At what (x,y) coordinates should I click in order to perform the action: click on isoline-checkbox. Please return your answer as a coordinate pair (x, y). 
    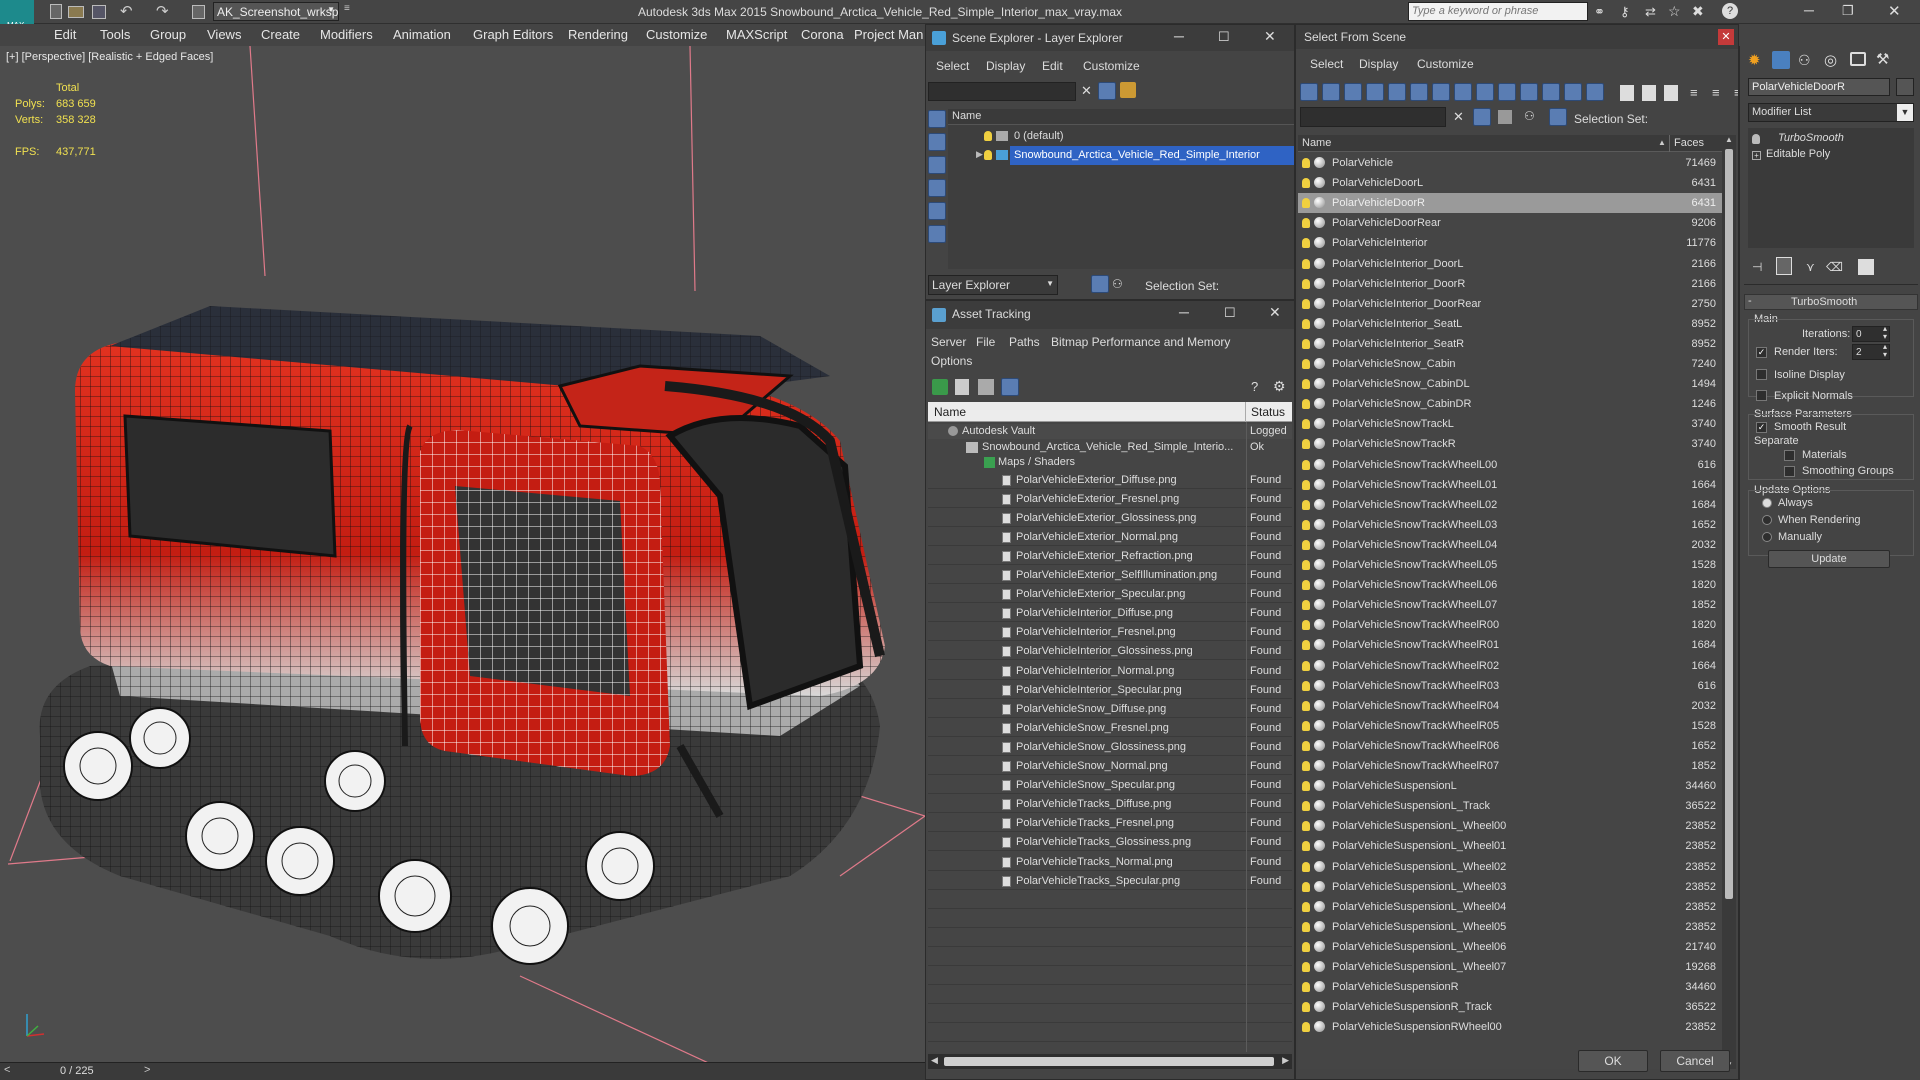
    Looking at the image, I should click on (1761, 374).